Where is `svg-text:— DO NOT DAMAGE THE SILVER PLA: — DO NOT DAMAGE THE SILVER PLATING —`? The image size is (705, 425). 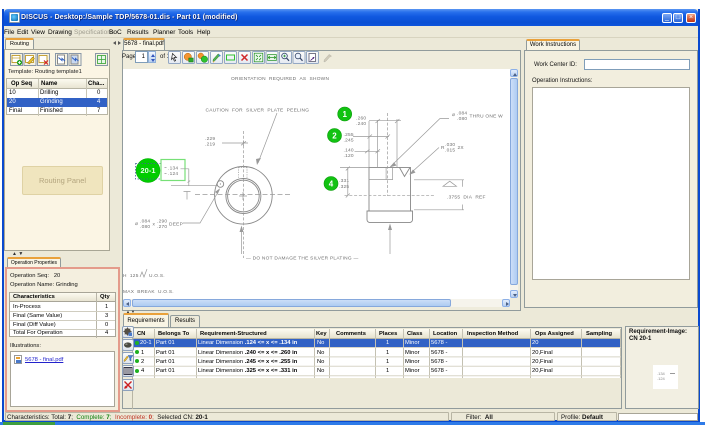 svg-text:— DO NOT DAMAGE THE SILVER PLA: — DO NOT DAMAGE THE SILVER PLATING — is located at coordinates (302, 259).